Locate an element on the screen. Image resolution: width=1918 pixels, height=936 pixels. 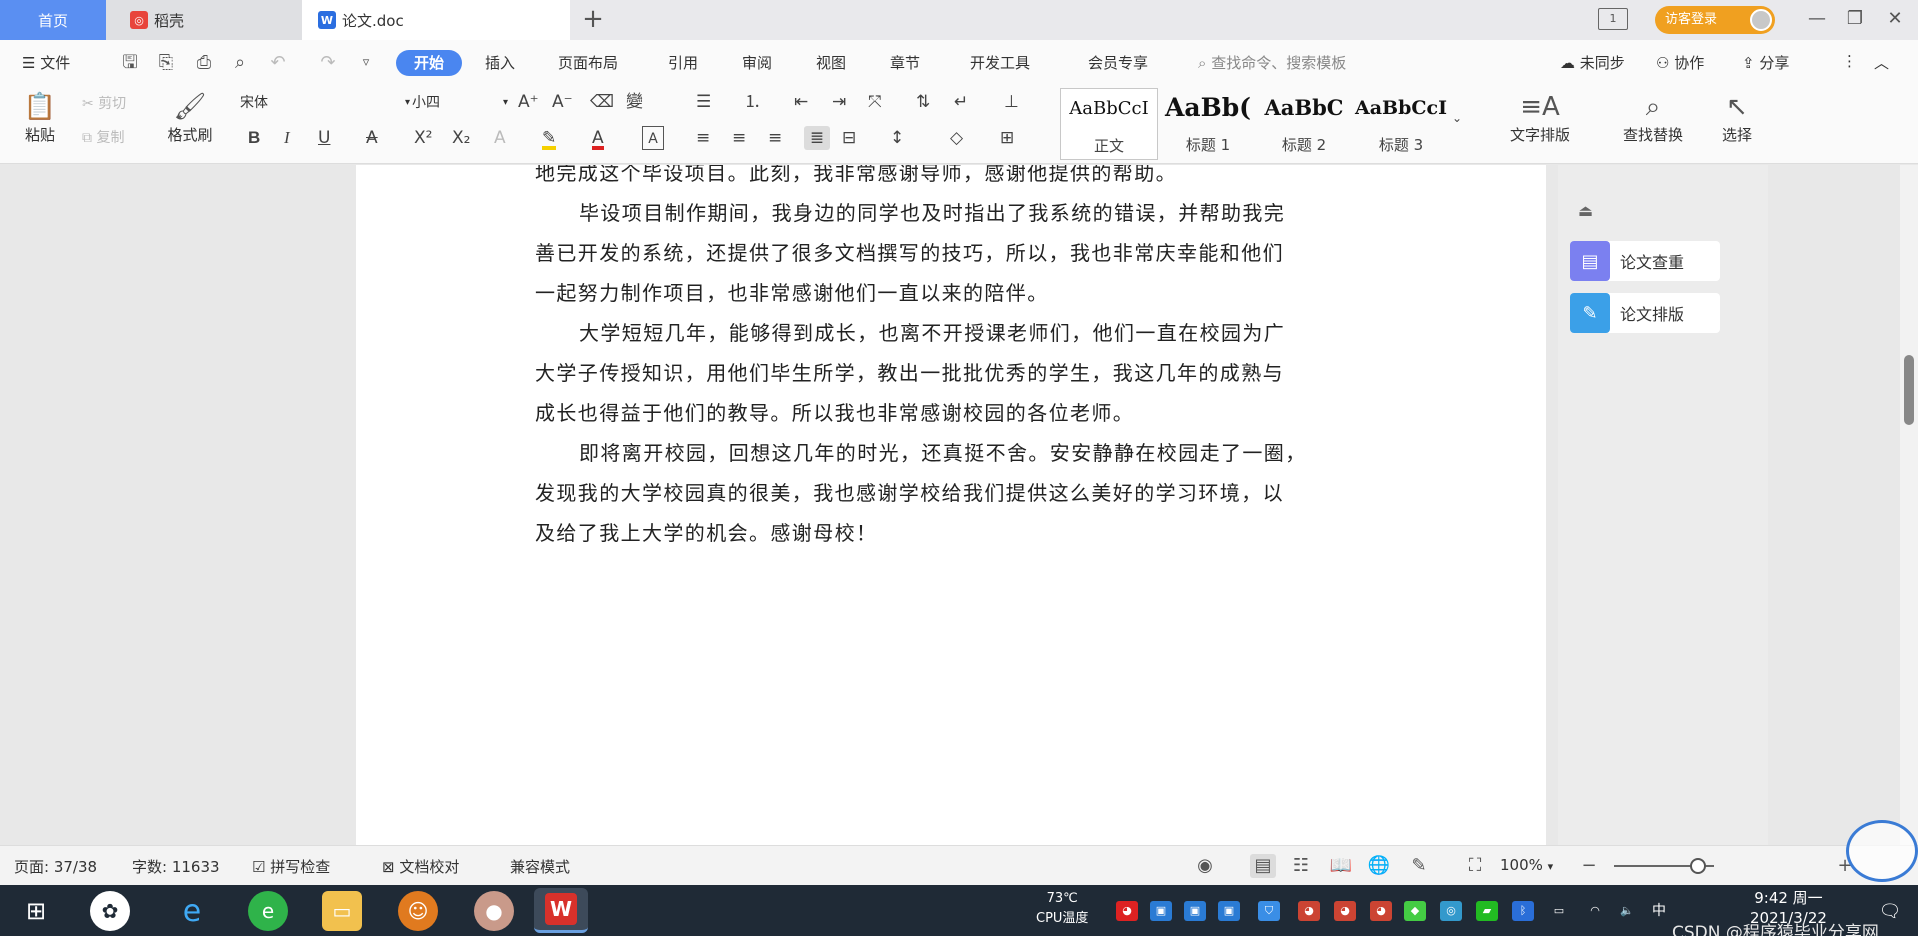
align-right-icon: ≡ is located at coordinates (775, 138).